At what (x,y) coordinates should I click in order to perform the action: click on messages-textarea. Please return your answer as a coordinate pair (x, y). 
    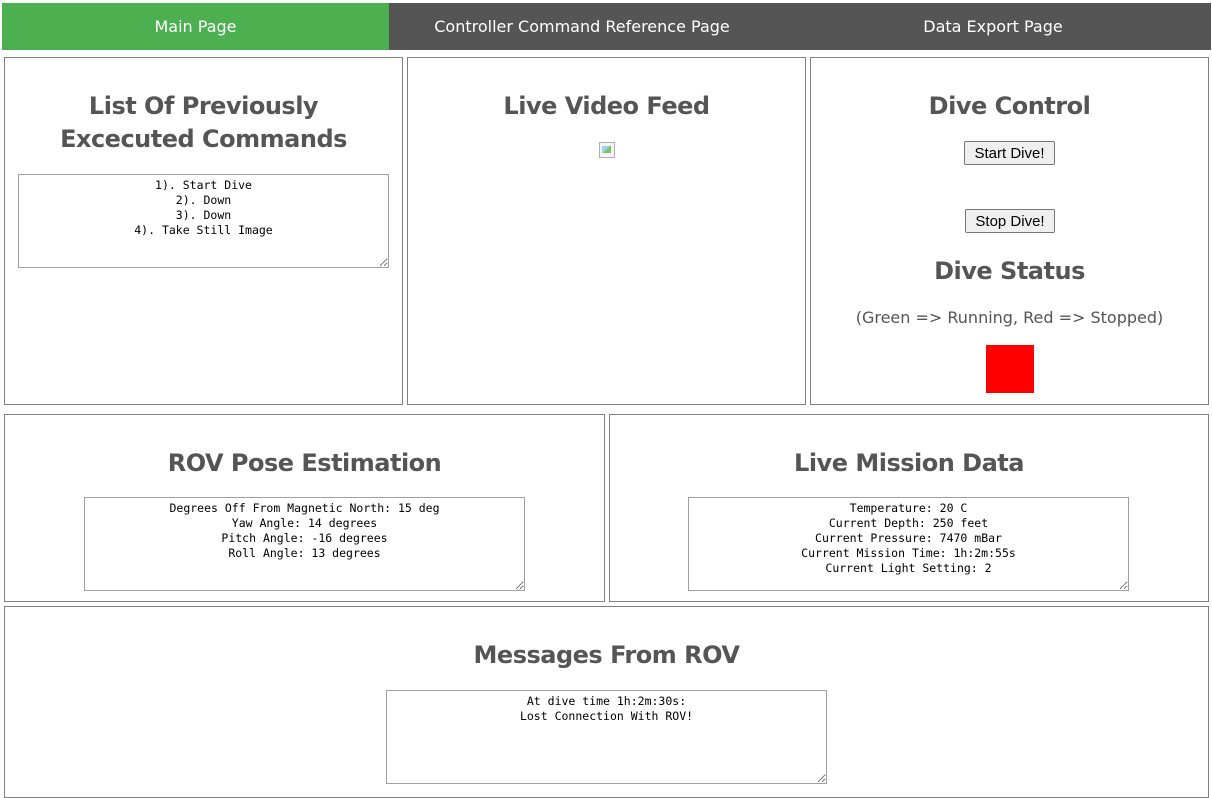
    Looking at the image, I should click on (606, 737).